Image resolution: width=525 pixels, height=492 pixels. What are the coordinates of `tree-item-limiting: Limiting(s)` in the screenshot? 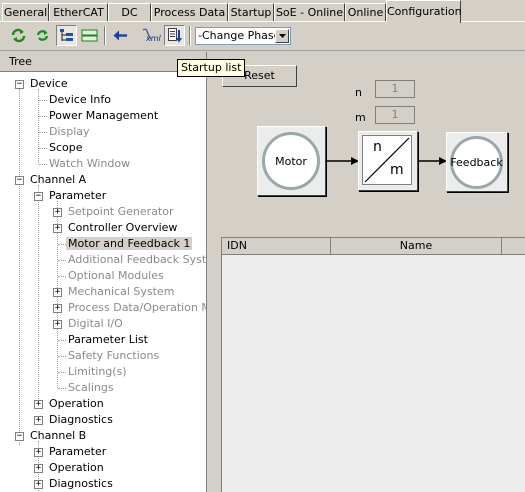 It's located at (97, 372).